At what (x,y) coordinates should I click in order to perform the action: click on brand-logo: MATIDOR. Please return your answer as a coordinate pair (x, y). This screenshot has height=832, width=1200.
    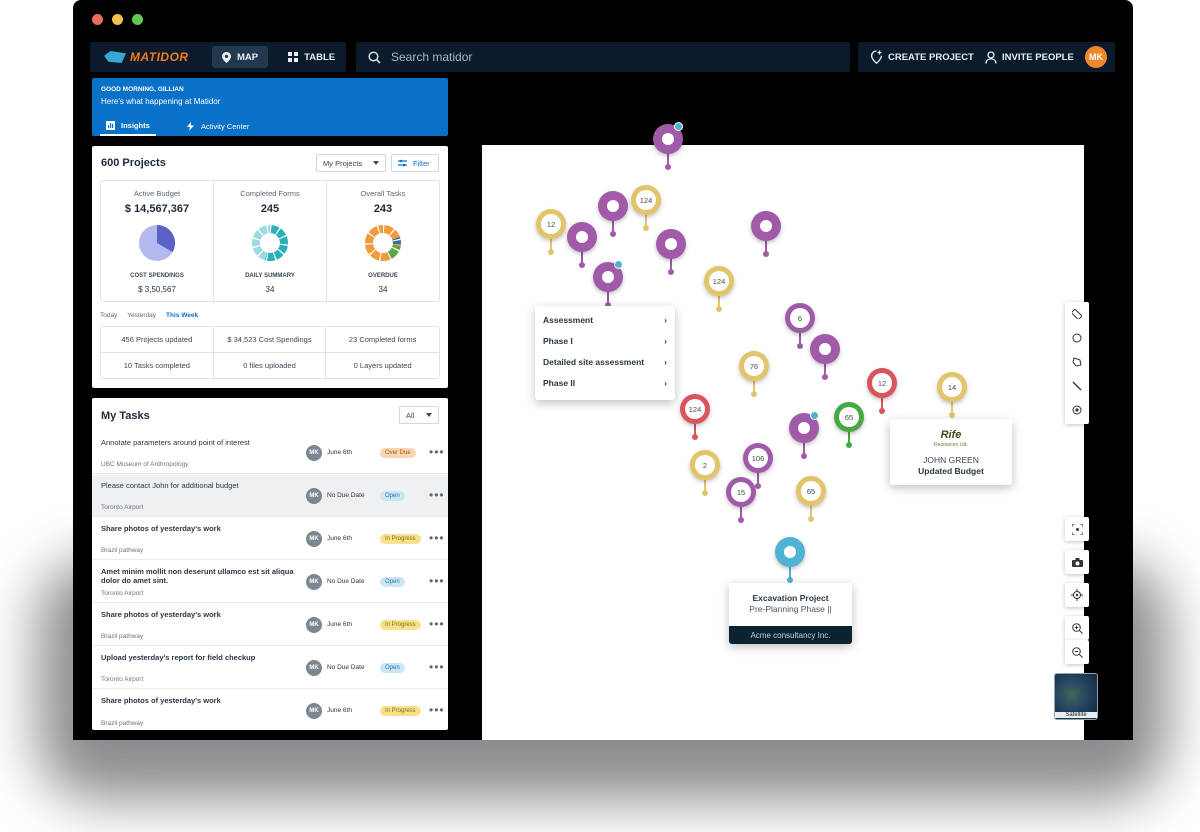
    Looking at the image, I should click on (153, 57).